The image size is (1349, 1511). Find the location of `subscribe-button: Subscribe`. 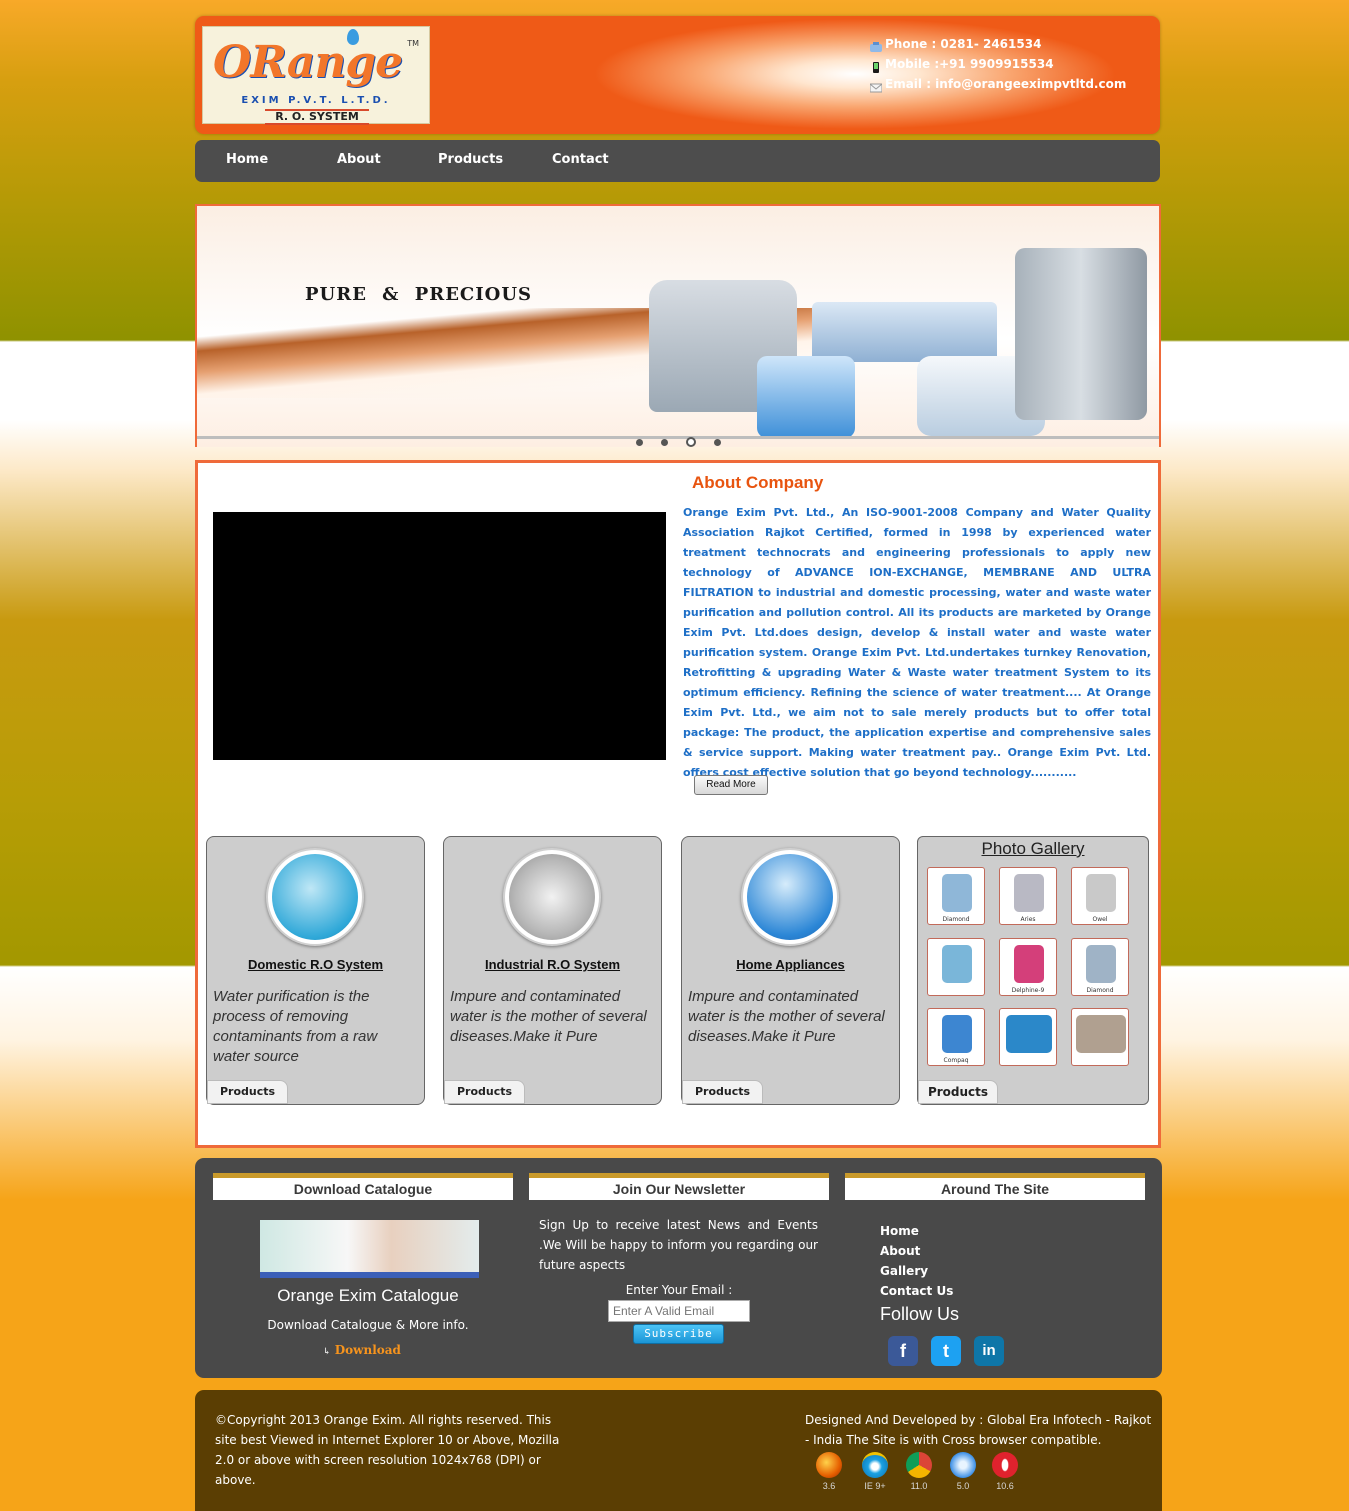

subscribe-button: Subscribe is located at coordinates (678, 1334).